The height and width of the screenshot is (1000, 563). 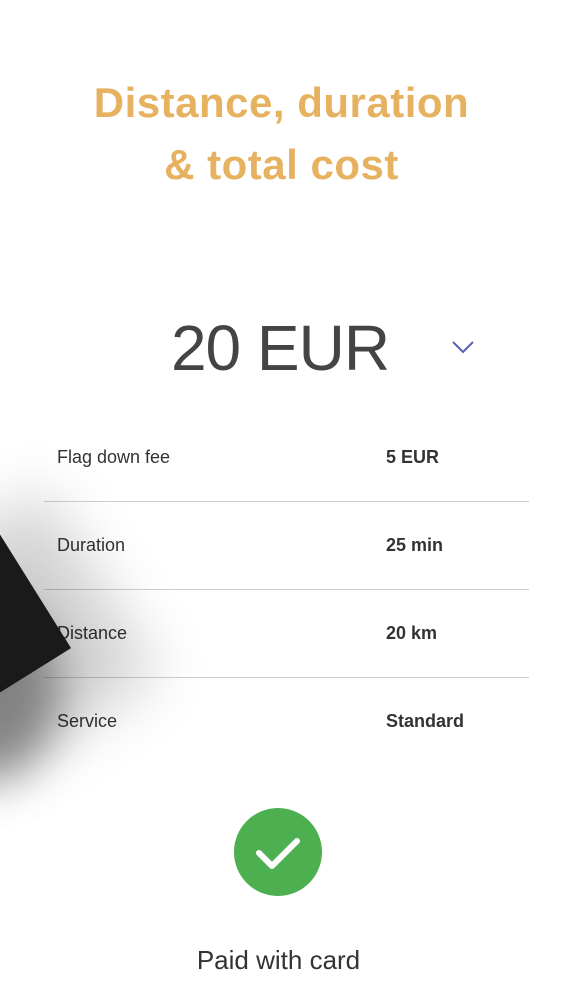 I want to click on fare-row-label: Flag down fee, so click(x=114, y=457).